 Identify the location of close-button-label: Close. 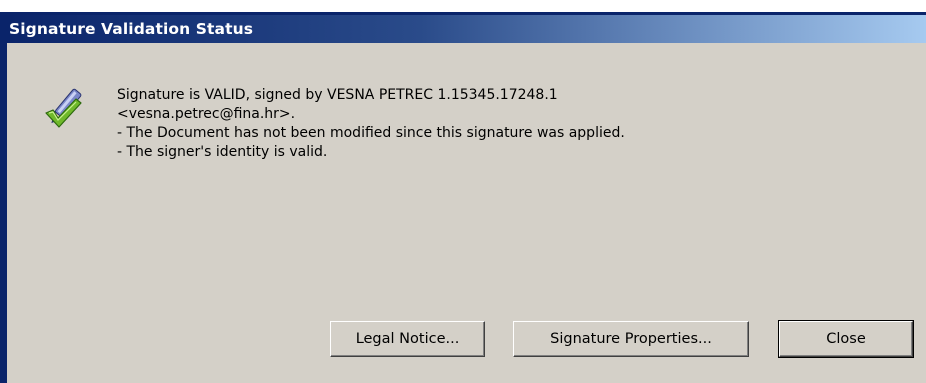
(846, 339).